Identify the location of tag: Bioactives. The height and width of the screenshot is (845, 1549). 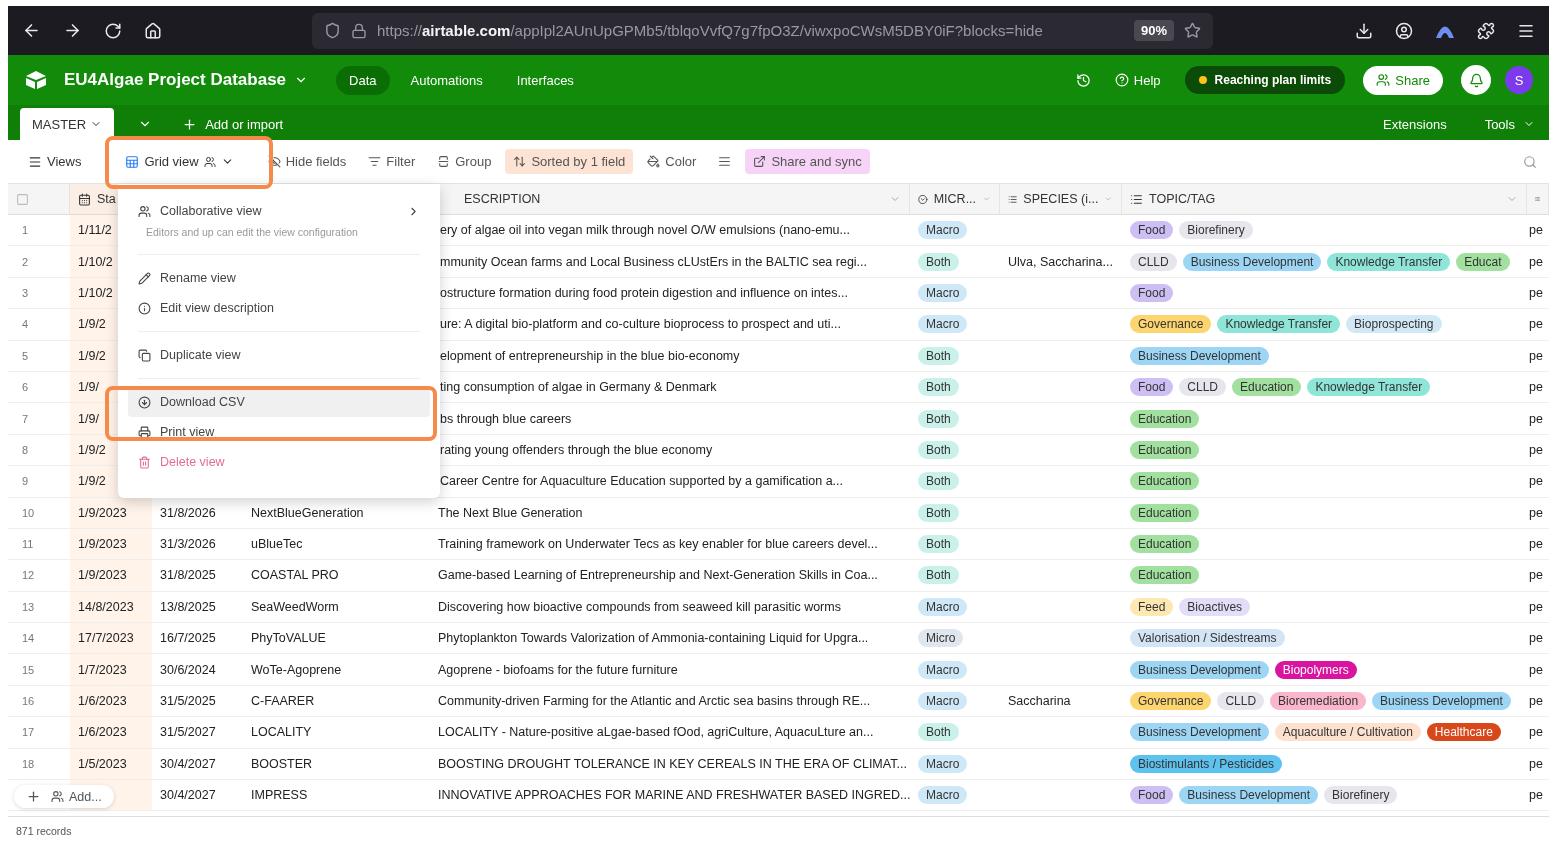
(1215, 606).